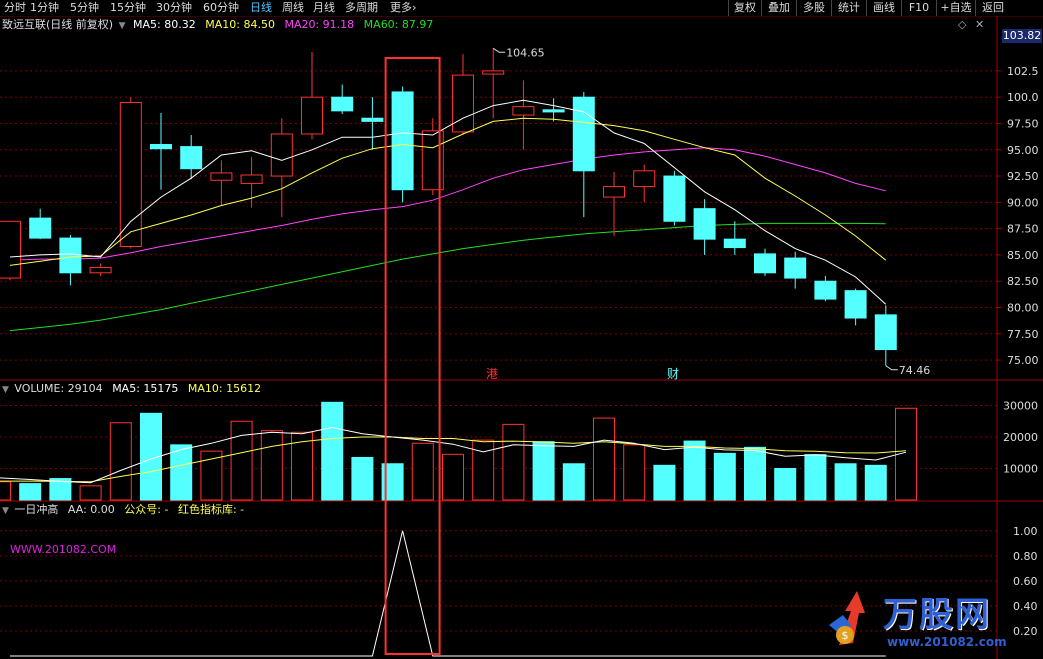 This screenshot has height=659, width=1043. What do you see at coordinates (915, 370) in the screenshot?
I see `low-price-label: 74.46` at bounding box center [915, 370].